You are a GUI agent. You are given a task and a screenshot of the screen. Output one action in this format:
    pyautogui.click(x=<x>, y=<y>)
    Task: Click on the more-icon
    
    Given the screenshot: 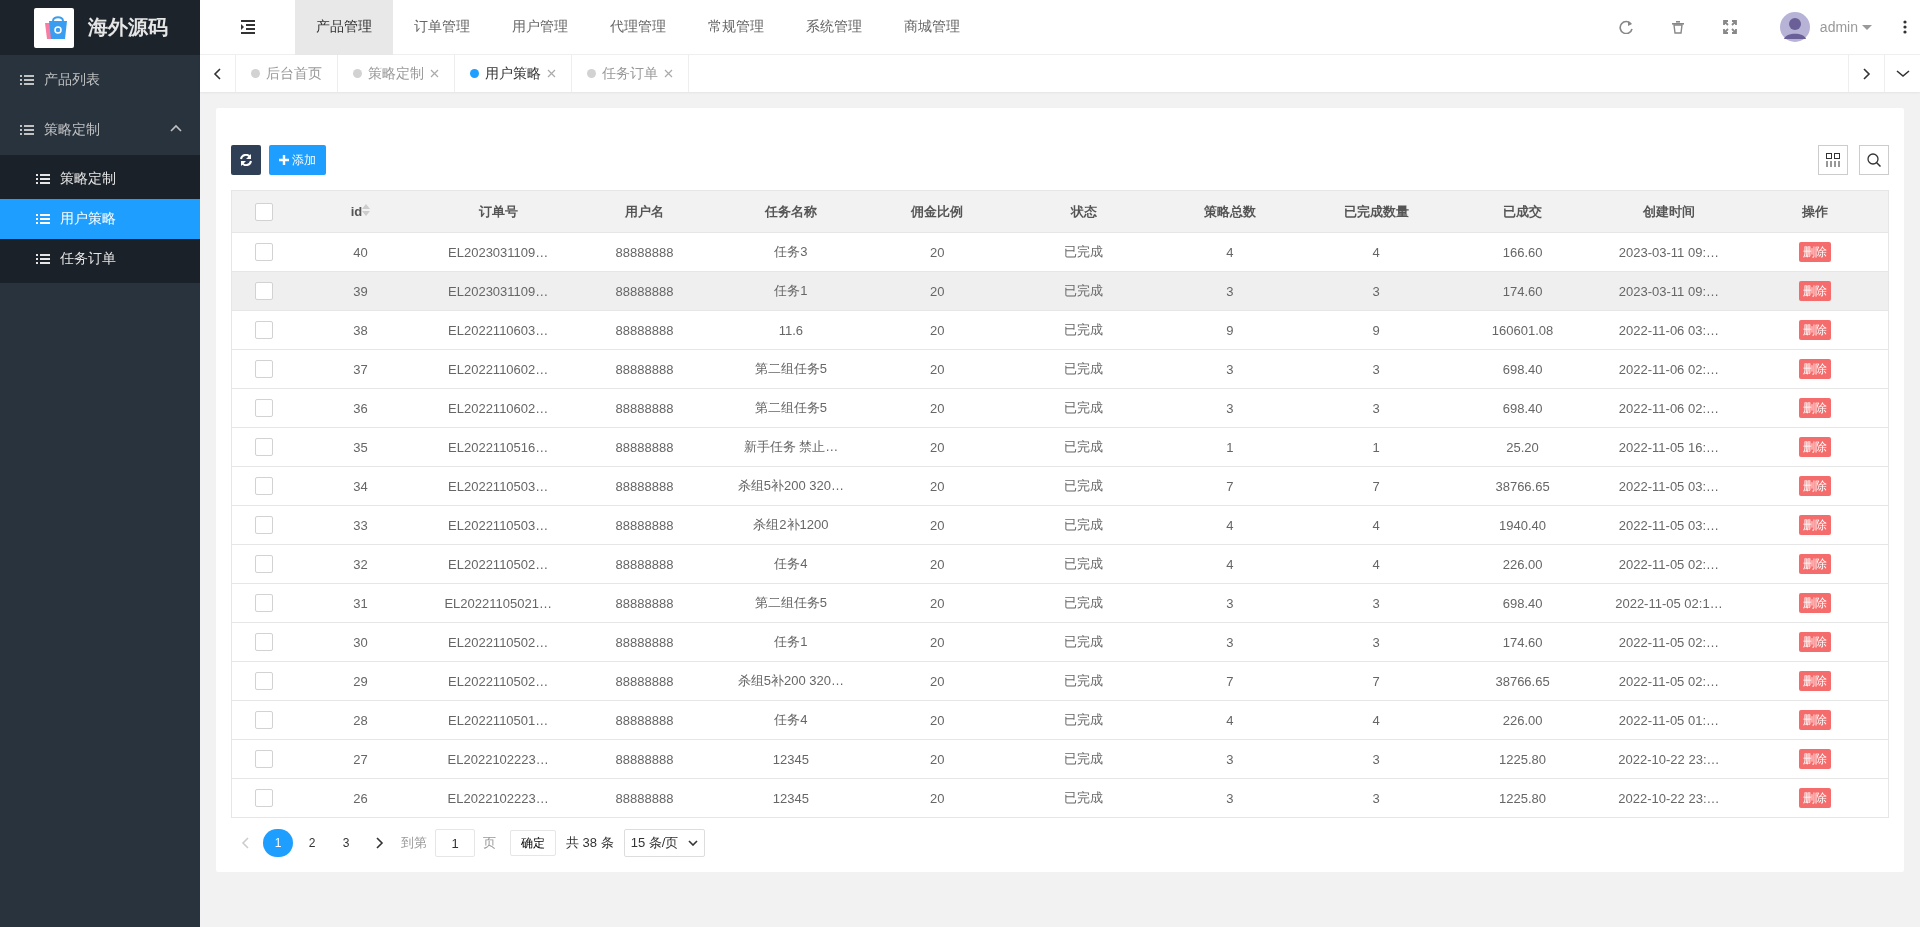 What is the action you would take?
    pyautogui.click(x=1905, y=27)
    